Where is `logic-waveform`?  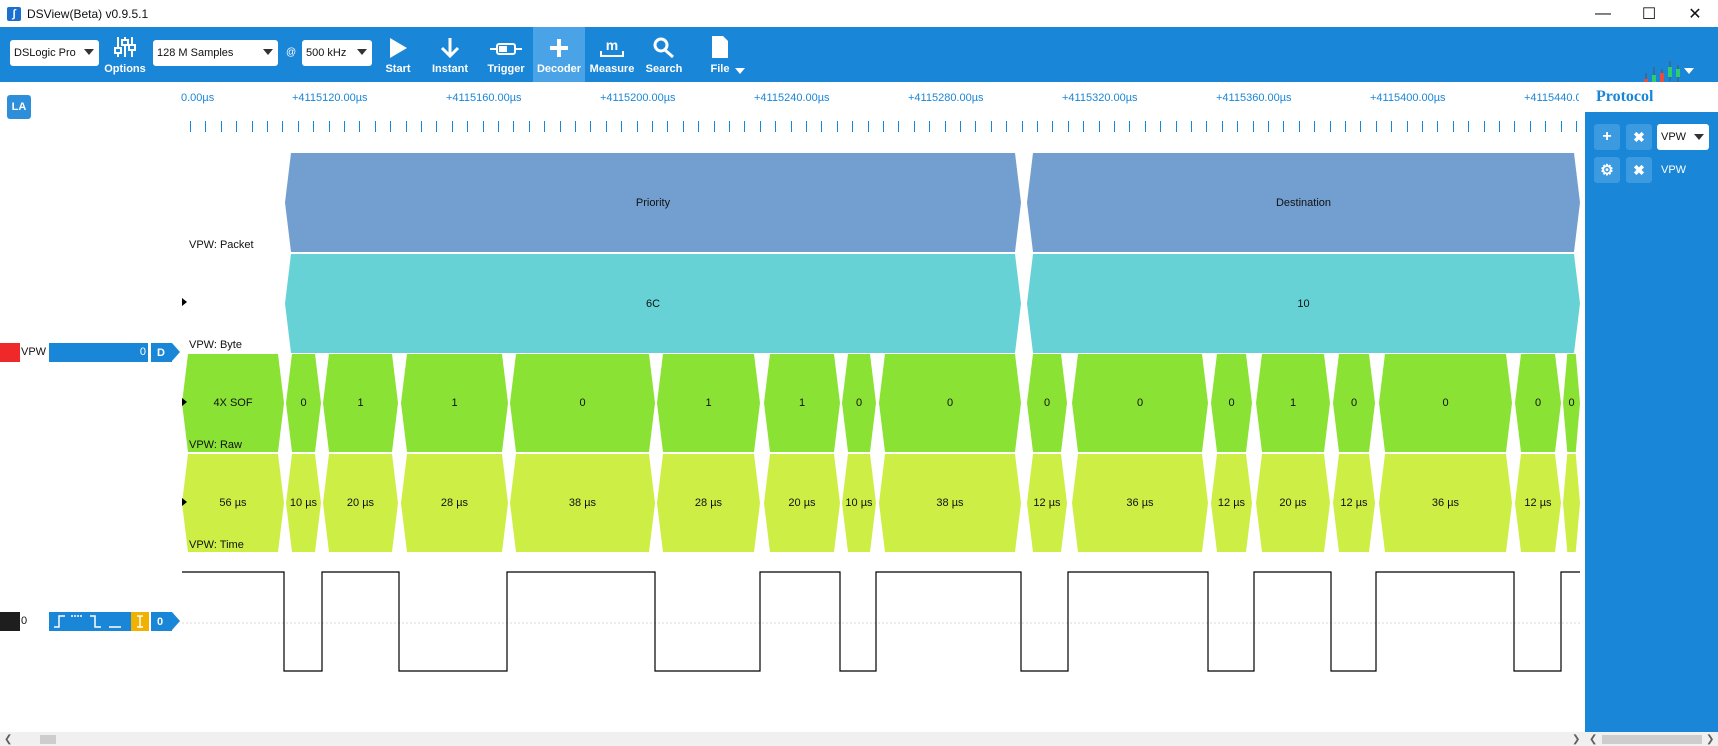
logic-waveform is located at coordinates (792, 620).